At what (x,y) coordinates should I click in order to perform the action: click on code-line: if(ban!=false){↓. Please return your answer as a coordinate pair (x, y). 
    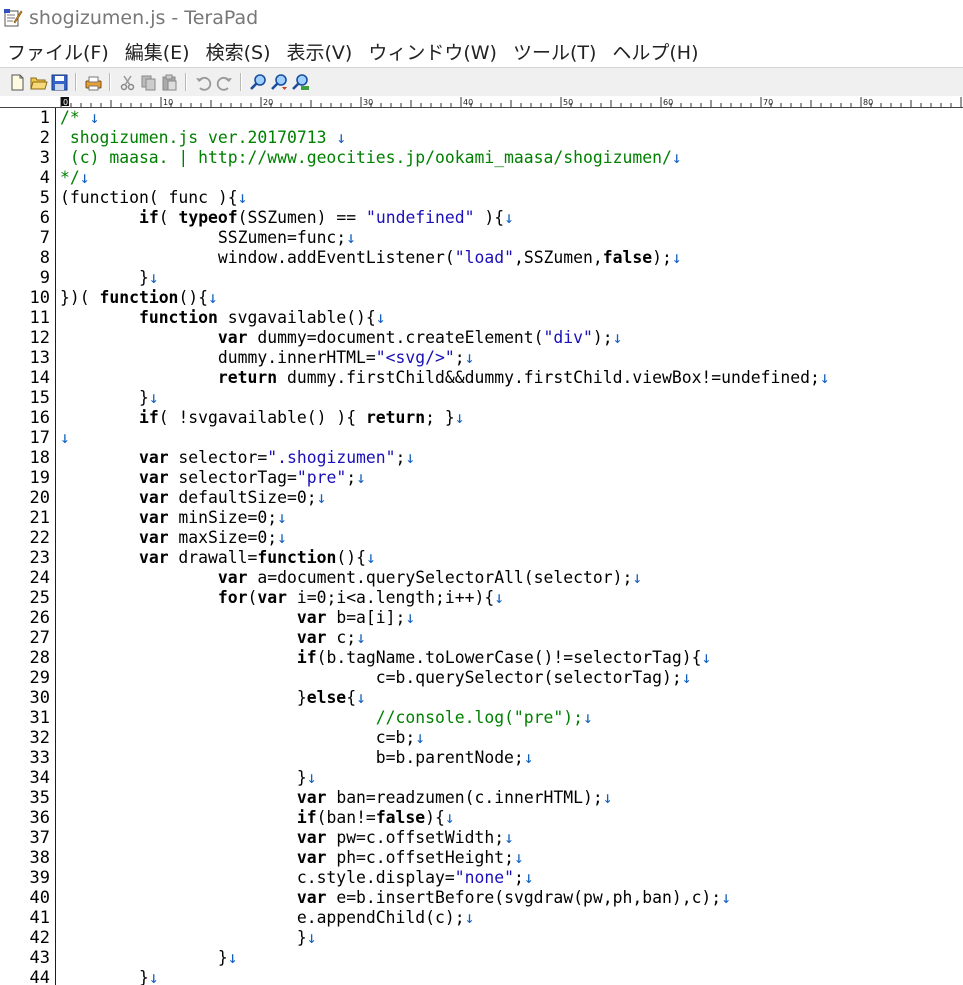
    Looking at the image, I should click on (257, 818).